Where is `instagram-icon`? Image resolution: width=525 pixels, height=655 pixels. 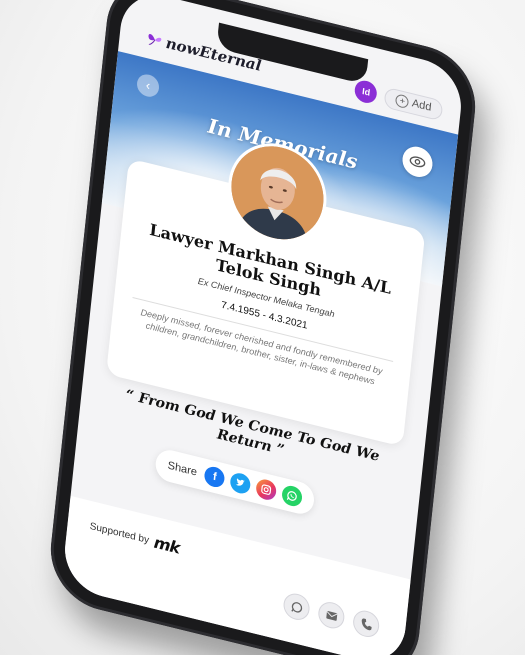 instagram-icon is located at coordinates (266, 489).